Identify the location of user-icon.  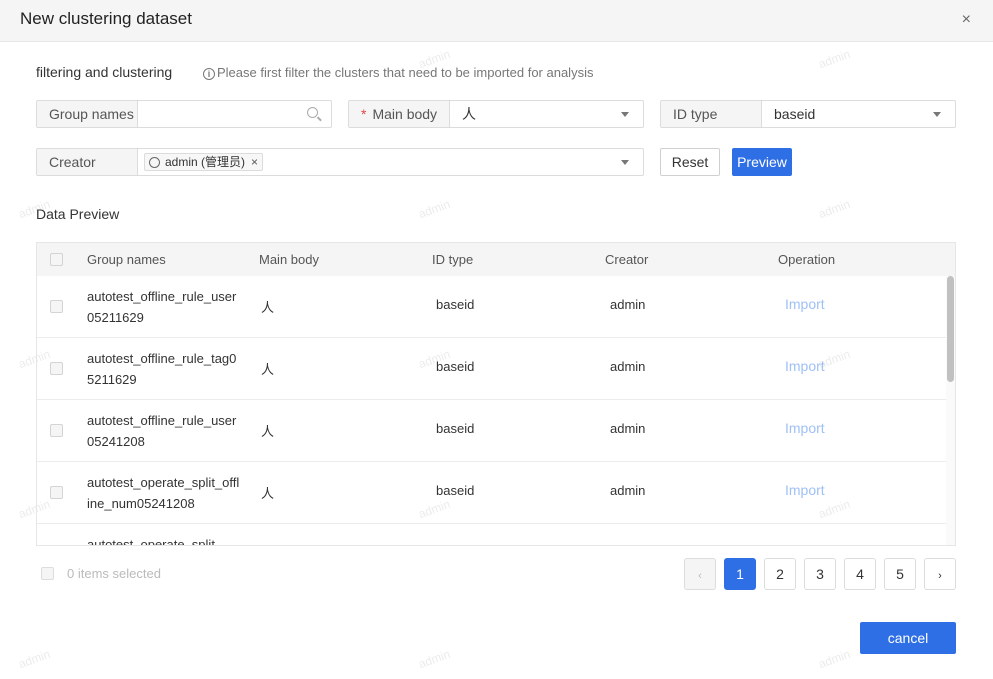
(154, 162).